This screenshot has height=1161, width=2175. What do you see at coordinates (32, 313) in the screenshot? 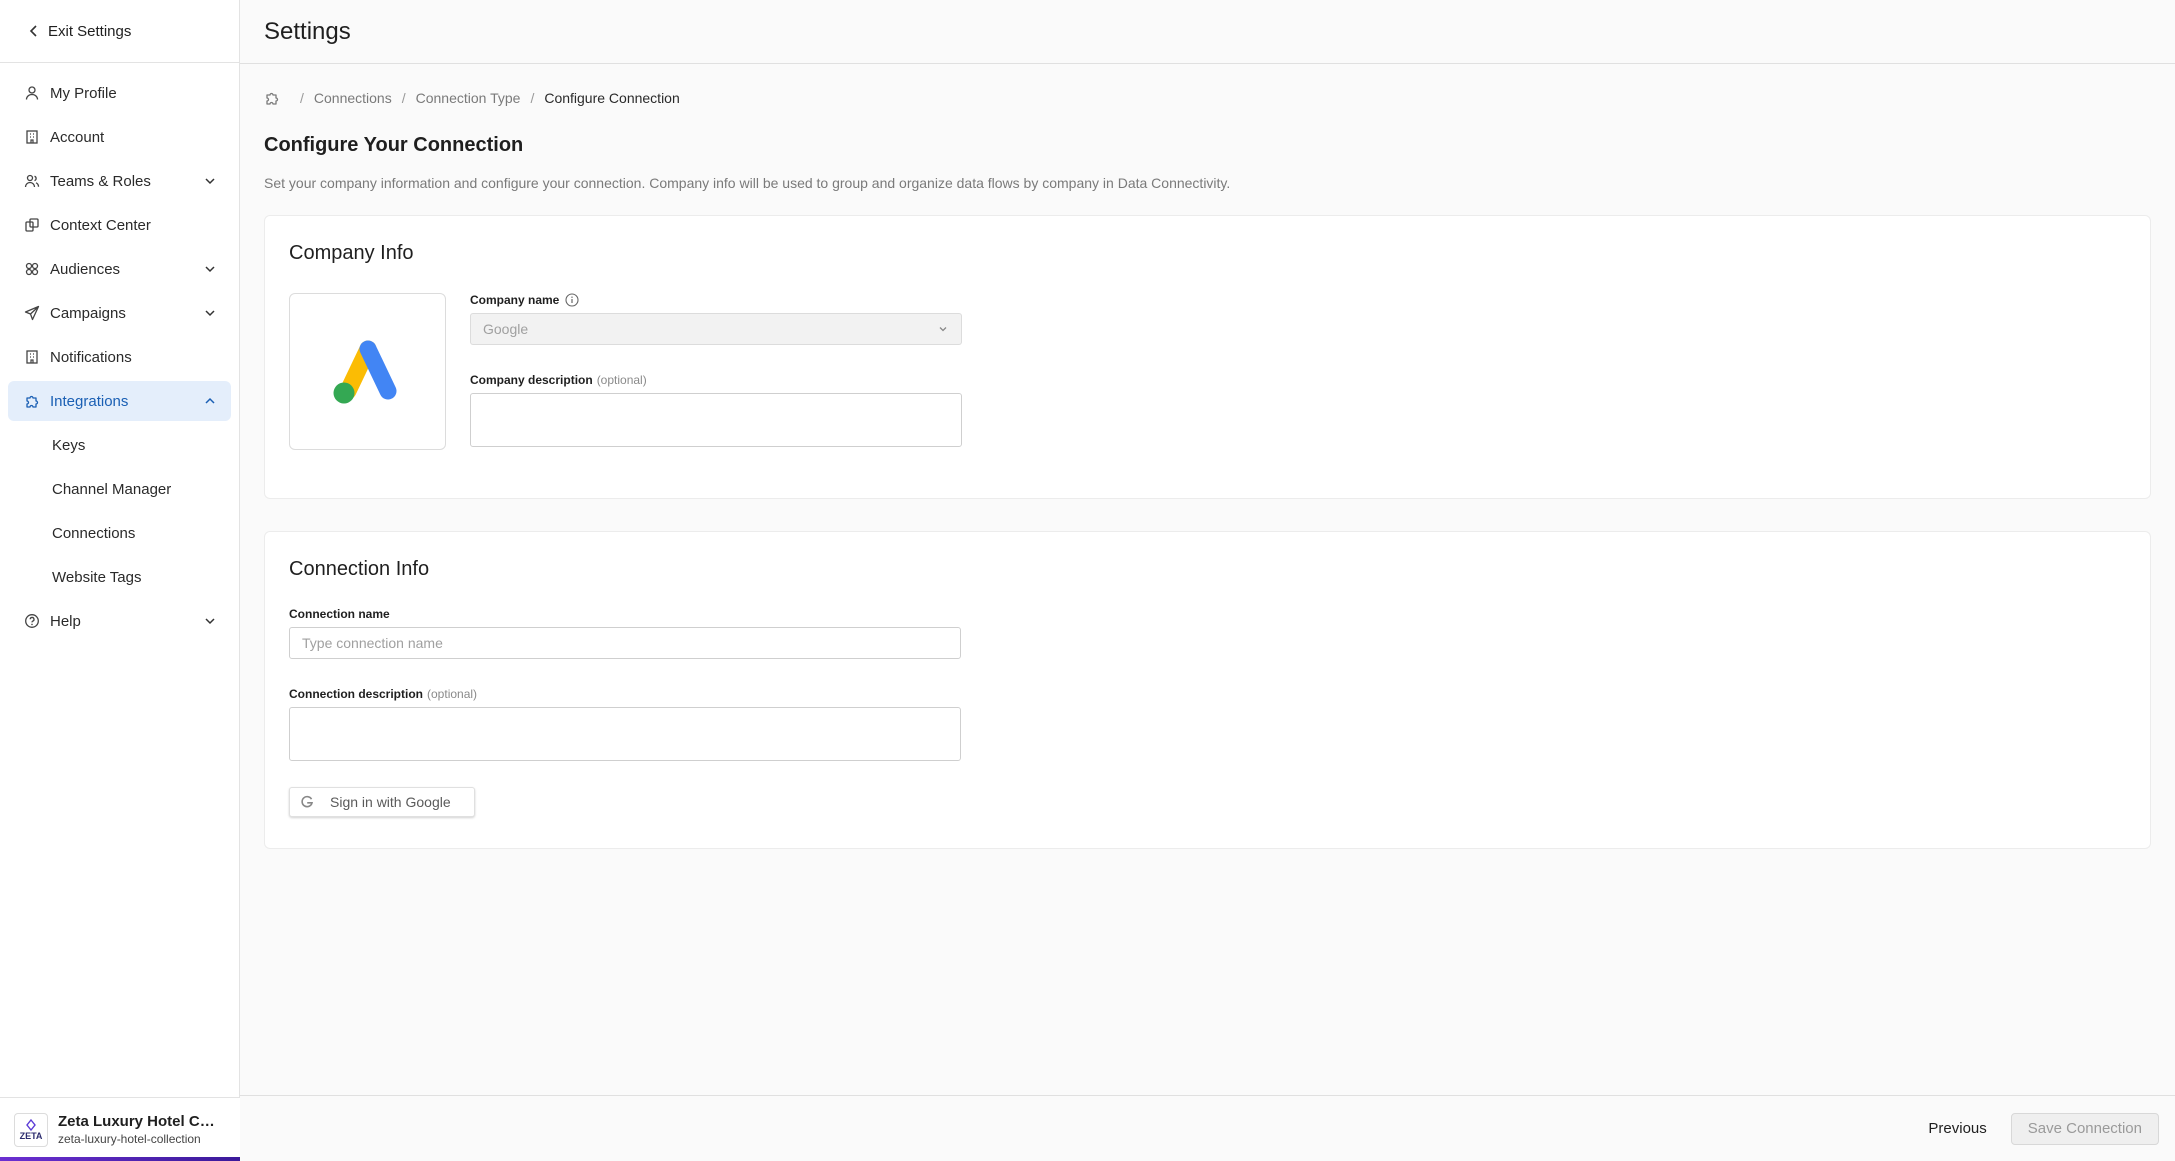
I see `paper-plane-icon` at bounding box center [32, 313].